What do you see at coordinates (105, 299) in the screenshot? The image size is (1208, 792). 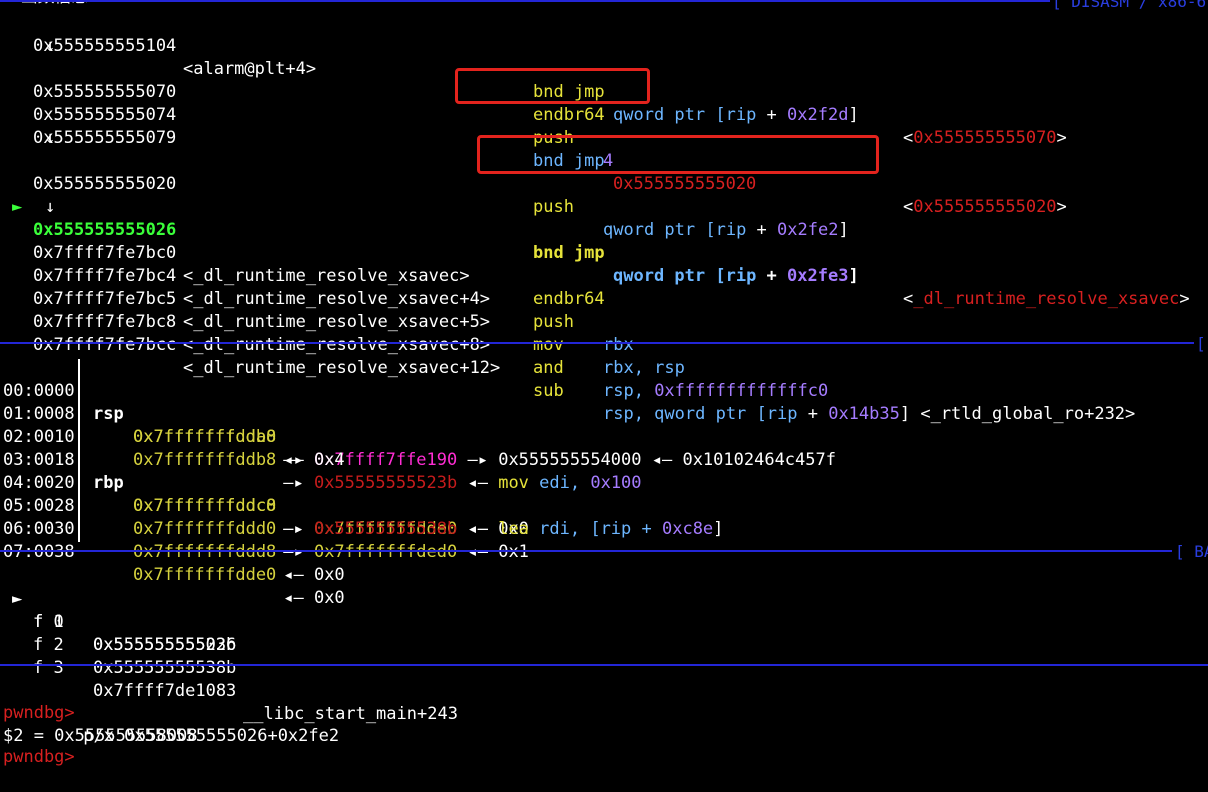 I see `disasm-addr: 0x7ffff7fe7bc5` at bounding box center [105, 299].